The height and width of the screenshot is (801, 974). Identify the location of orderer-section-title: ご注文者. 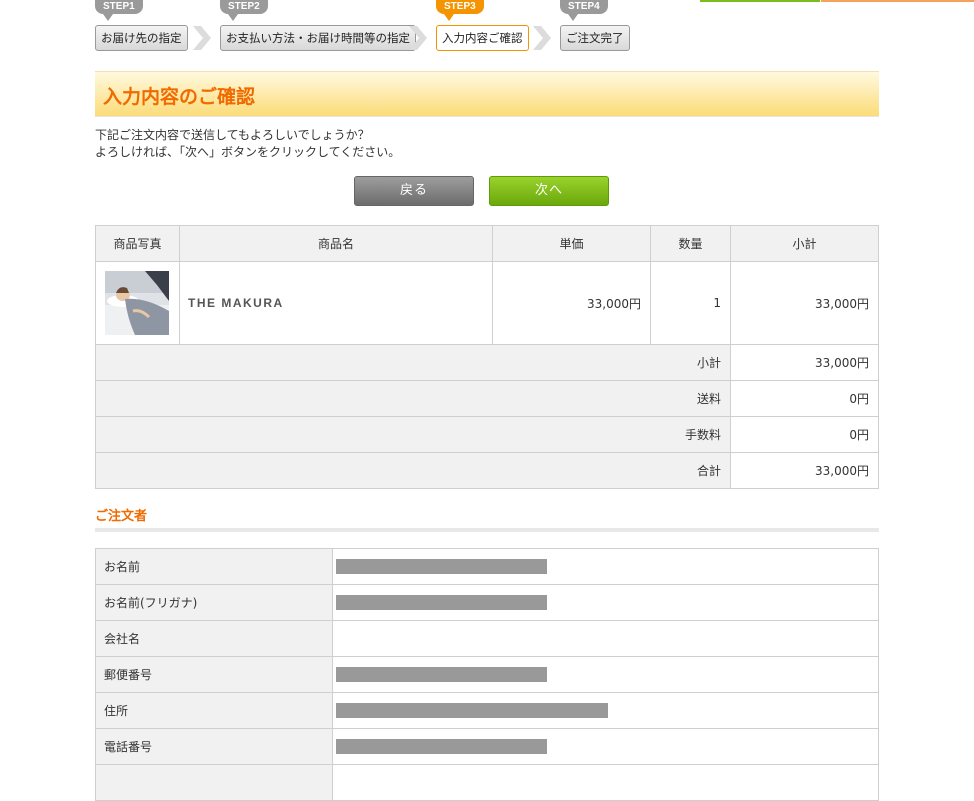
(121, 516).